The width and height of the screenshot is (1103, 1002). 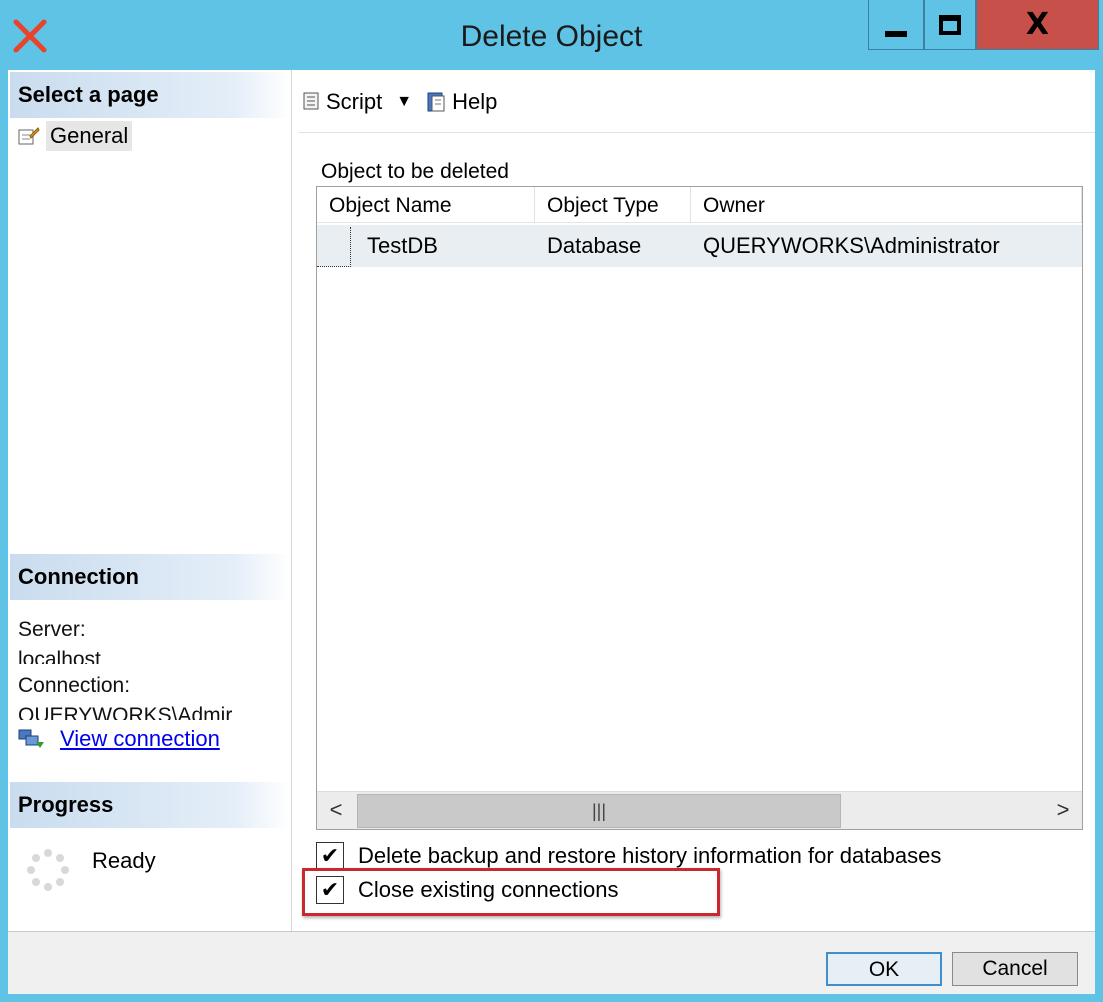 I want to click on connection-value: QUERYWORKS\Admir, so click(x=125, y=712).